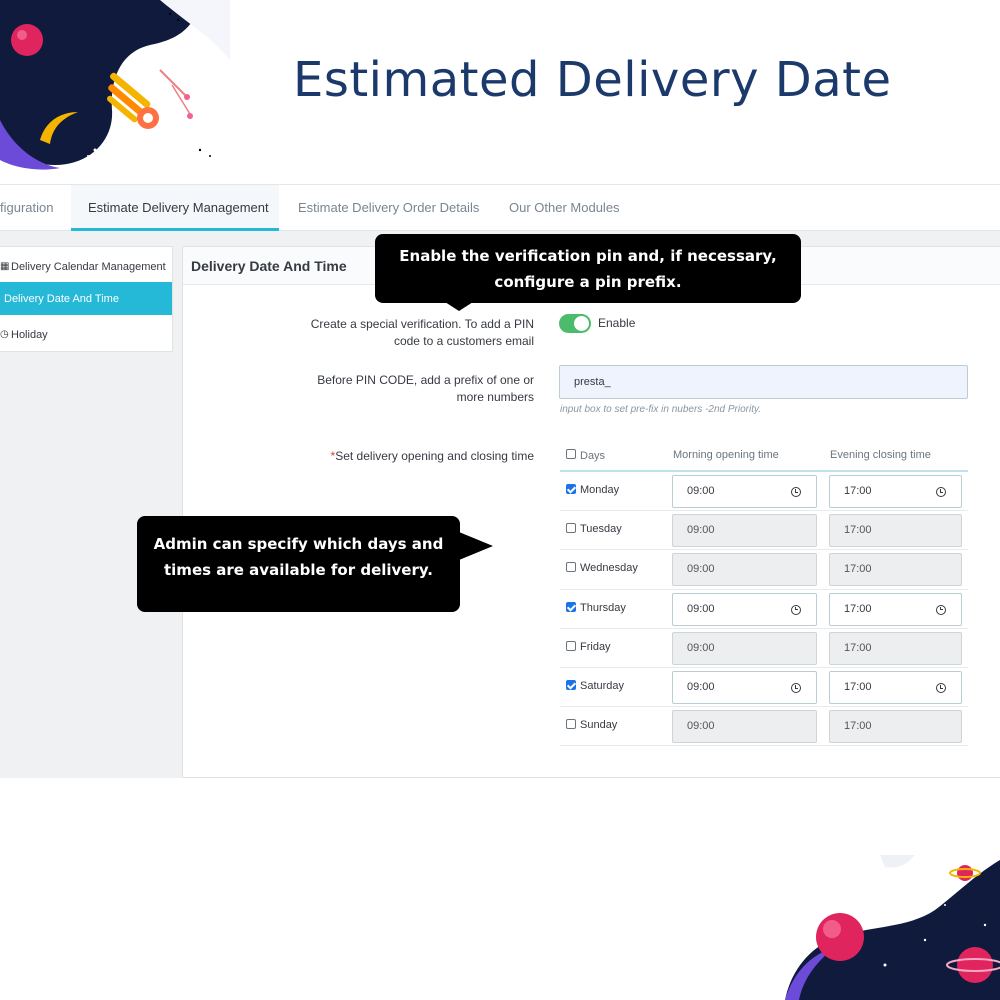 This screenshot has height=1000, width=1000. I want to click on day-label: Wednesday, so click(609, 568).